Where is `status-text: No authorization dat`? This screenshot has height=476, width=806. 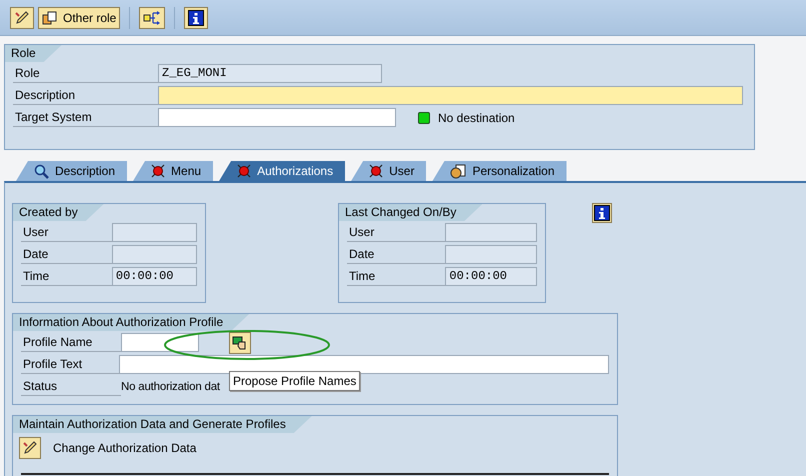
status-text: No authorization dat is located at coordinates (170, 386).